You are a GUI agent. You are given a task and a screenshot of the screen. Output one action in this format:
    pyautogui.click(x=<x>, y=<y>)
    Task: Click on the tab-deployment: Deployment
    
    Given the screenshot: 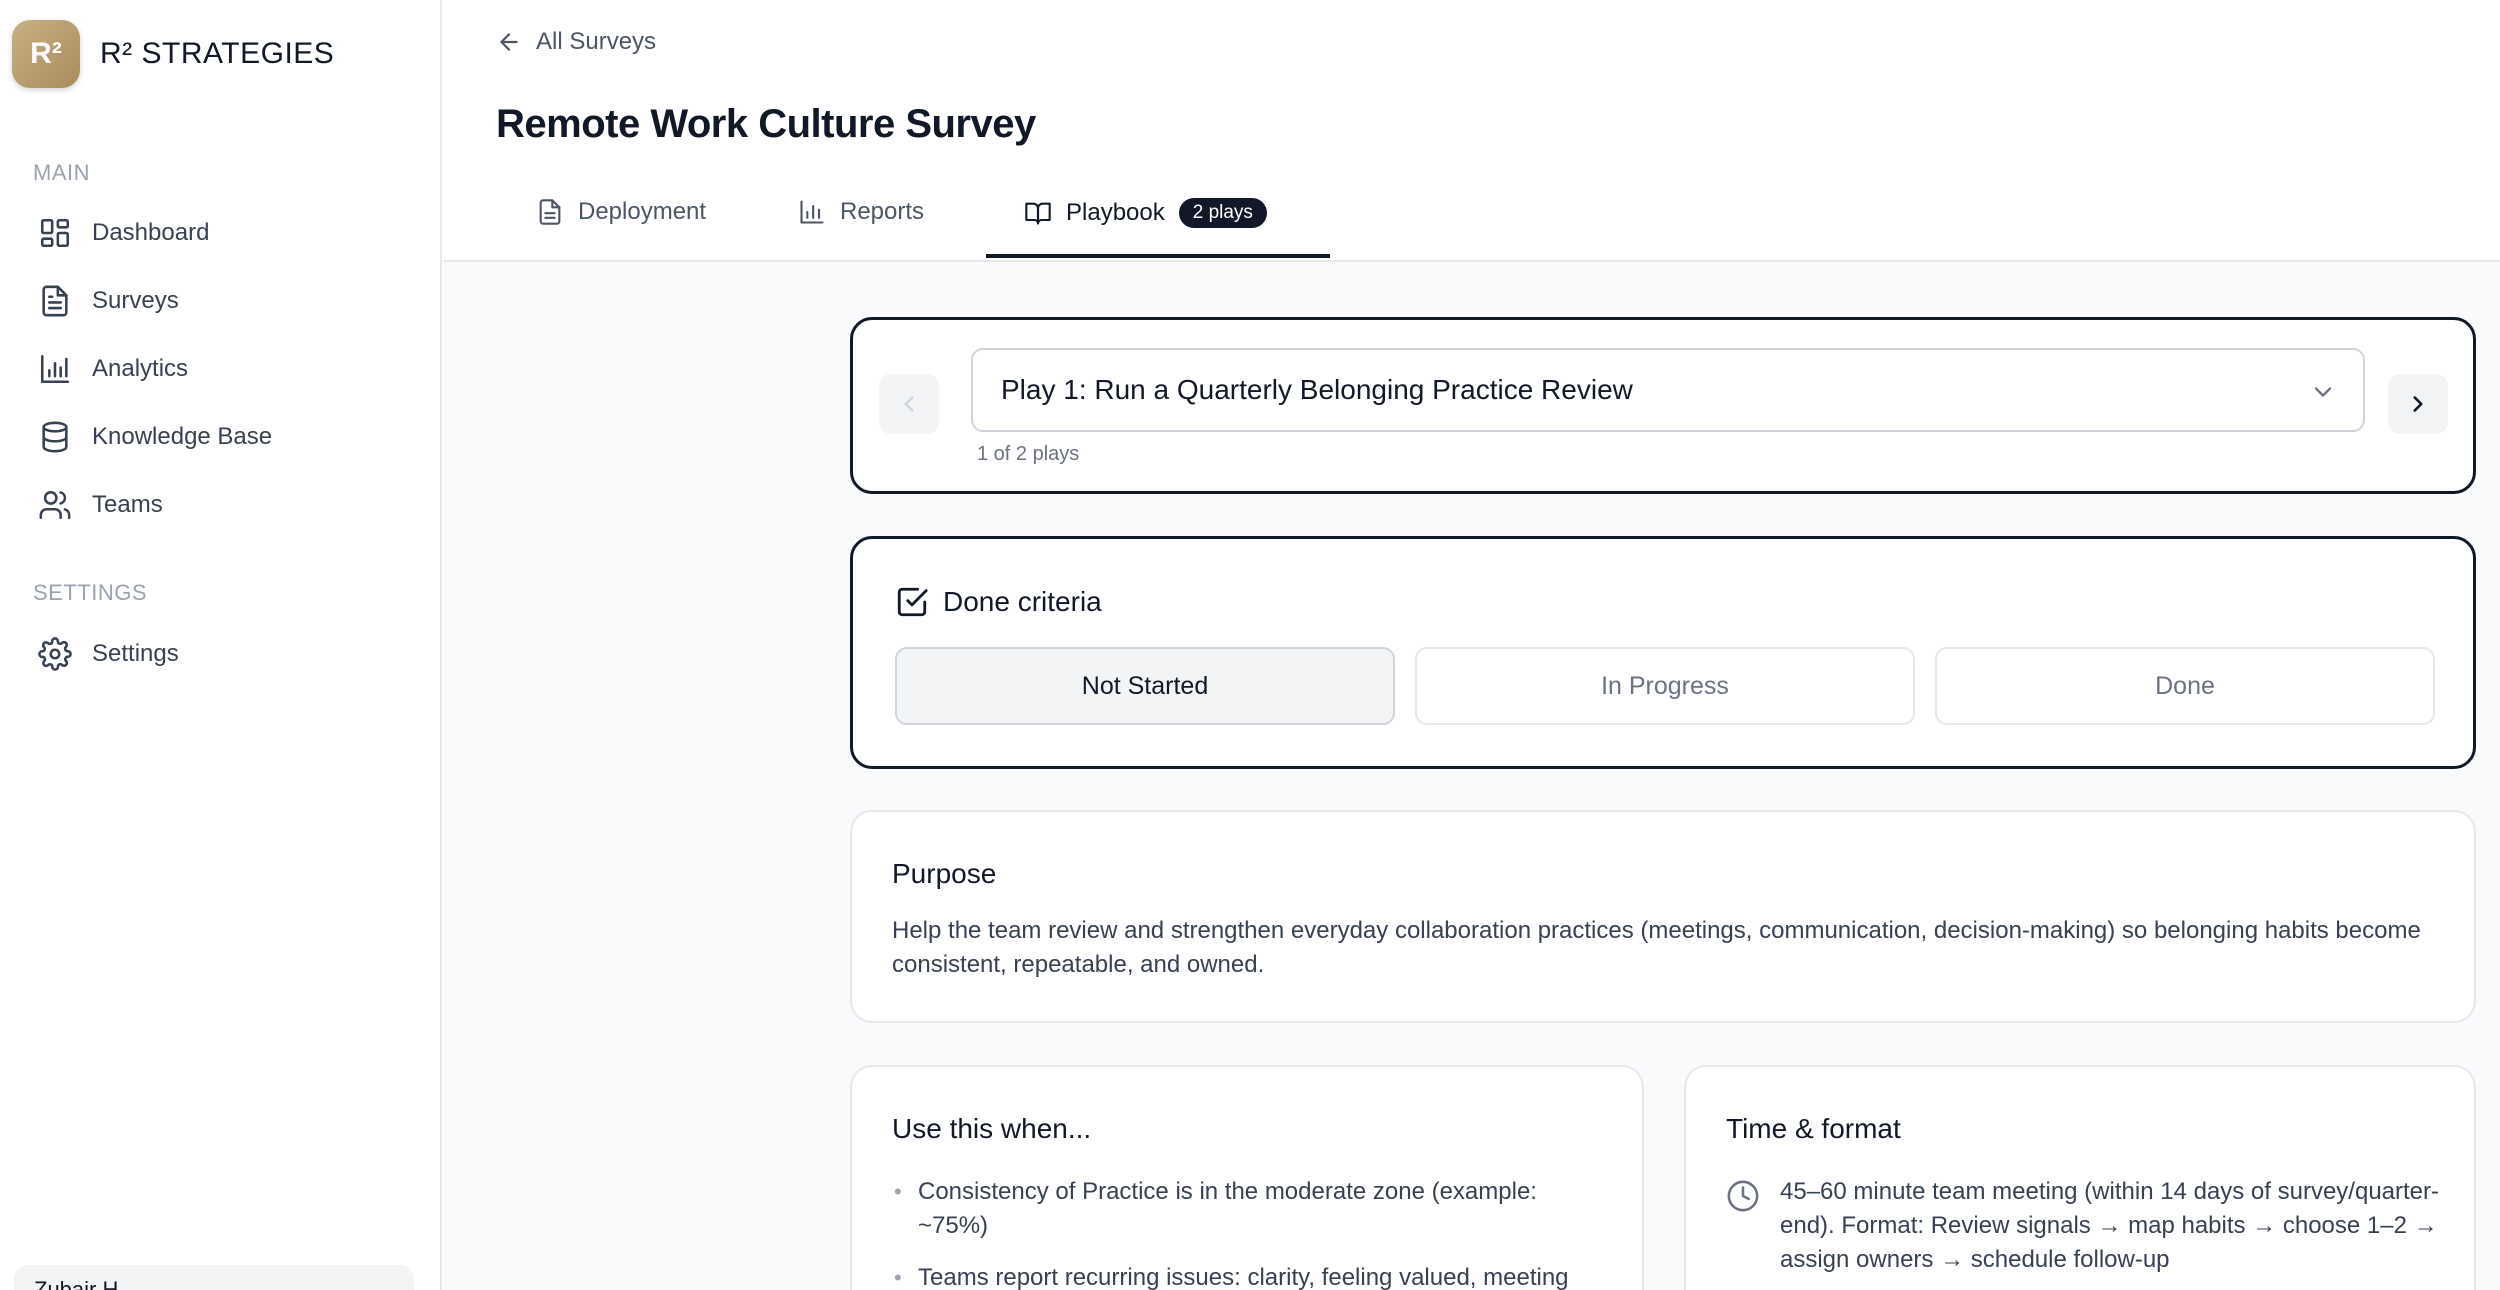 What is the action you would take?
    pyautogui.click(x=621, y=212)
    